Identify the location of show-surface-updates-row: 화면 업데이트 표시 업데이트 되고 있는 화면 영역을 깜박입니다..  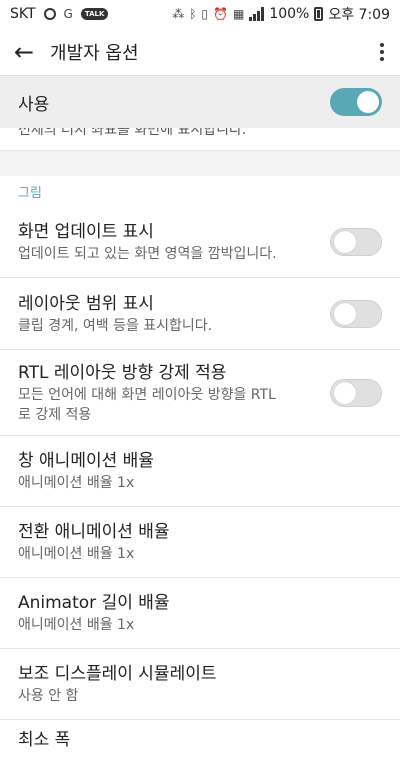
(200, 242).